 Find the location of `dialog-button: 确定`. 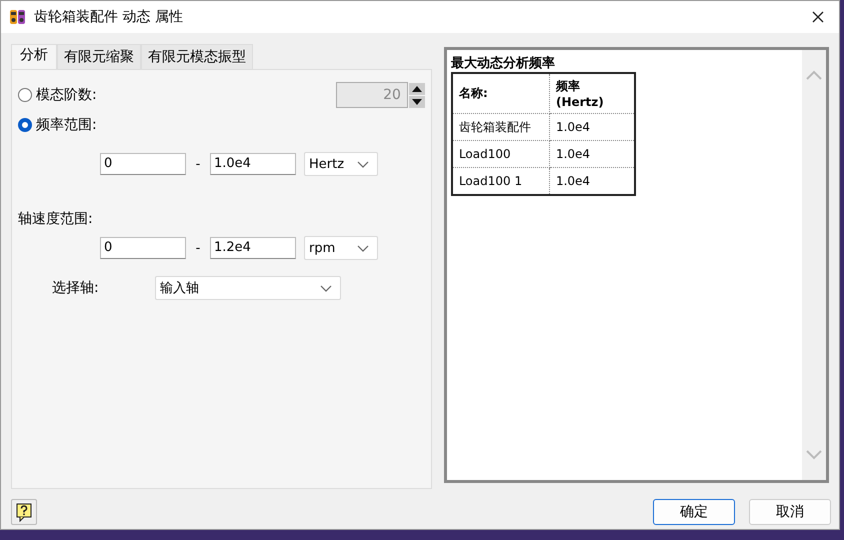

dialog-button: 确定 is located at coordinates (694, 512).